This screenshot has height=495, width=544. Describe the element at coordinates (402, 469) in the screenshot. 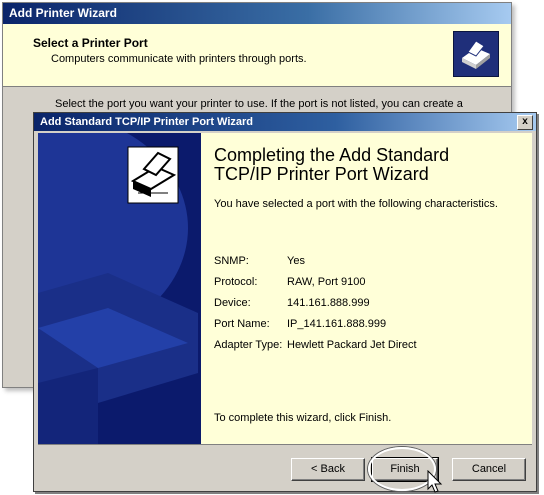

I see `finish-highlight-circle` at that location.